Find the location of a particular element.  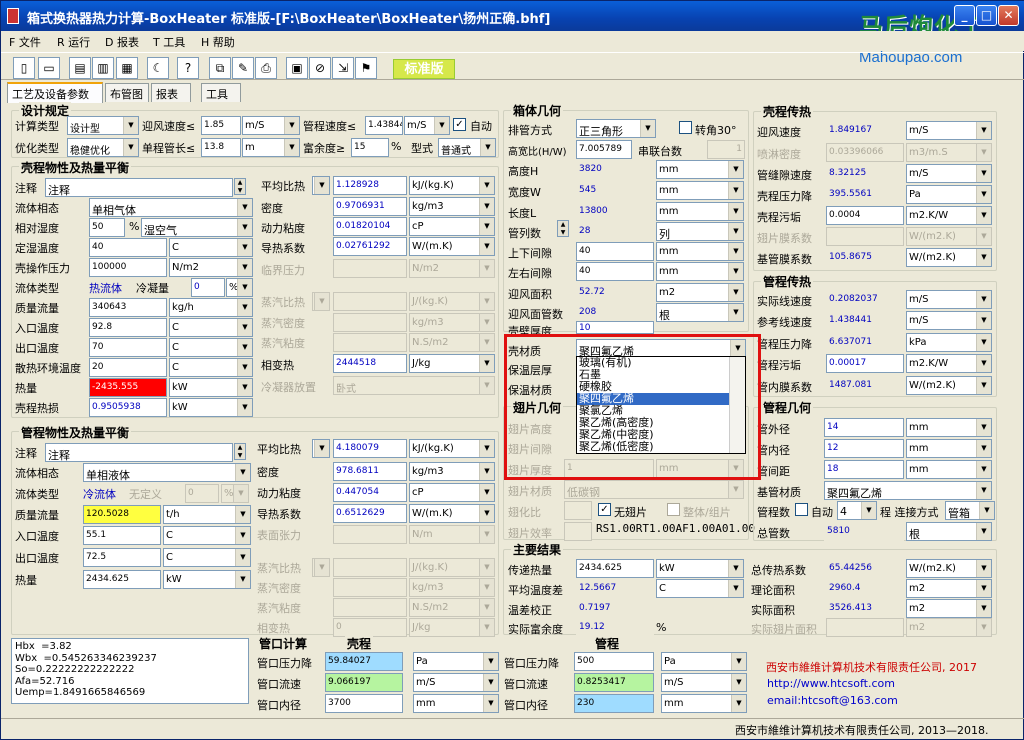

tube-velocity-unit: m/S ▼ is located at coordinates (427, 125).